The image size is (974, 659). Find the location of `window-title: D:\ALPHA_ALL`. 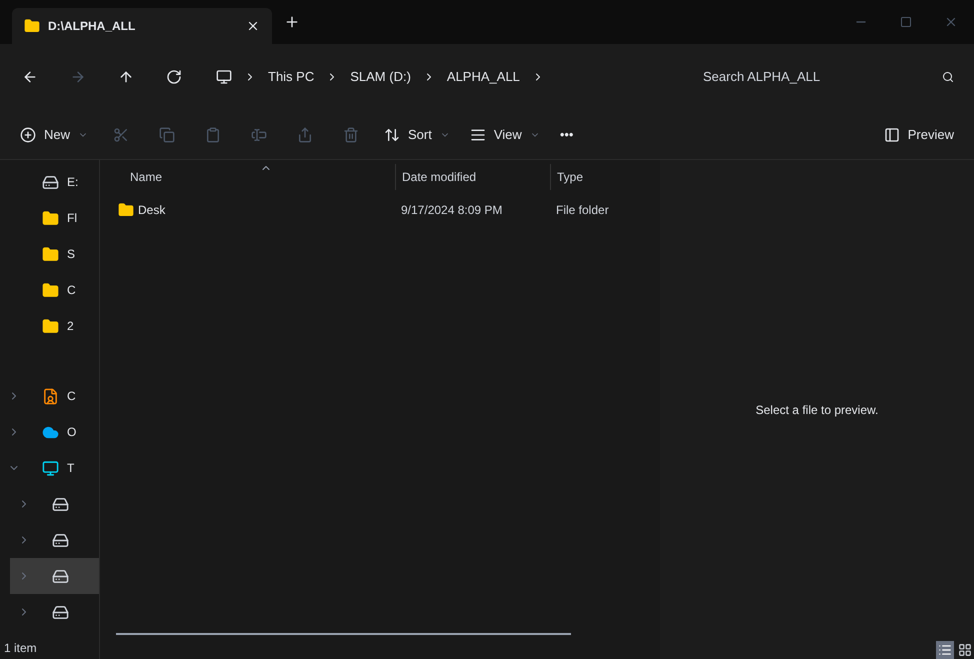

window-title: D:\ALPHA_ALL is located at coordinates (92, 26).